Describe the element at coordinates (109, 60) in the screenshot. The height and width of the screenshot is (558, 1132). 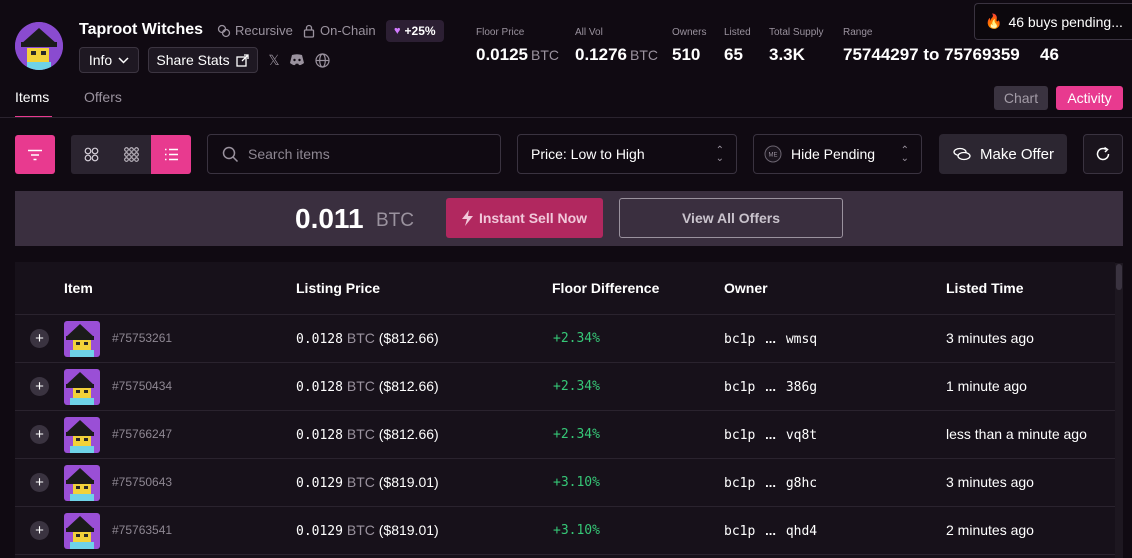
I see `info-dropdown: Info` at that location.